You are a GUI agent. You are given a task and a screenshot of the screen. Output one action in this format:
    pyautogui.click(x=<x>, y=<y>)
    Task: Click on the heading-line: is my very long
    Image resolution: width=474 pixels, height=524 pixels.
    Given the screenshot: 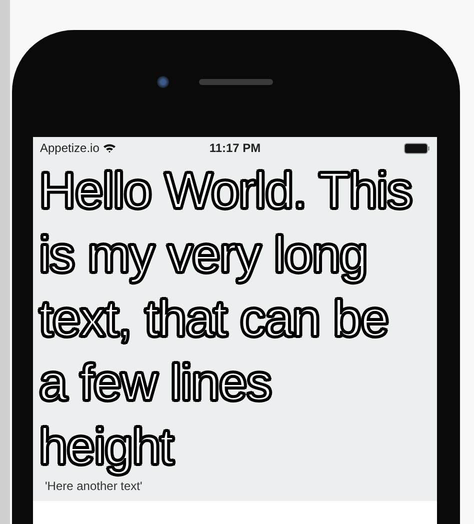 What is the action you would take?
    pyautogui.click(x=203, y=255)
    